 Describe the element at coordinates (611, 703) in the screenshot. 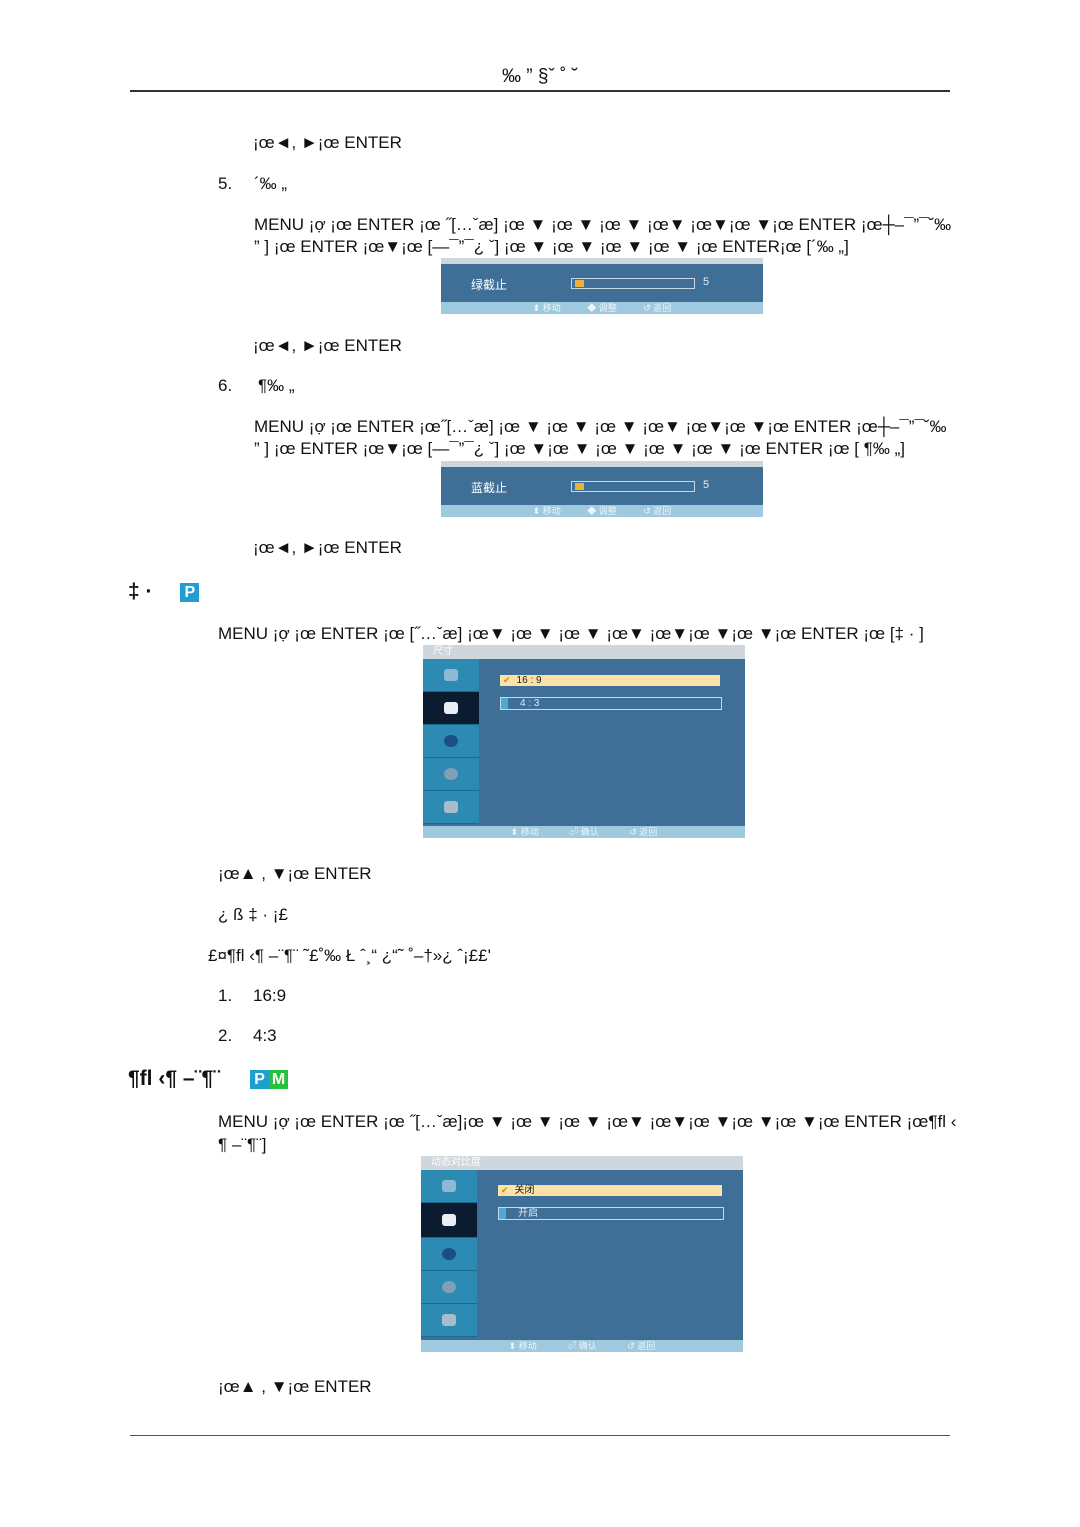

I see `option-4-3: 4 : 3` at that location.